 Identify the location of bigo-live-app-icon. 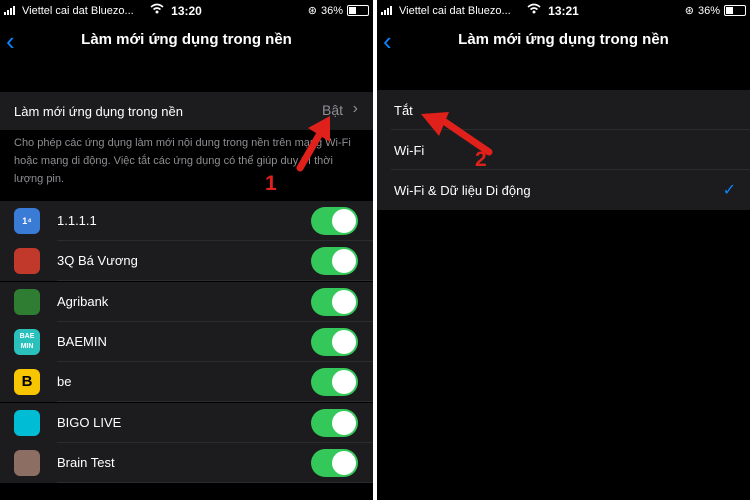
(27, 422).